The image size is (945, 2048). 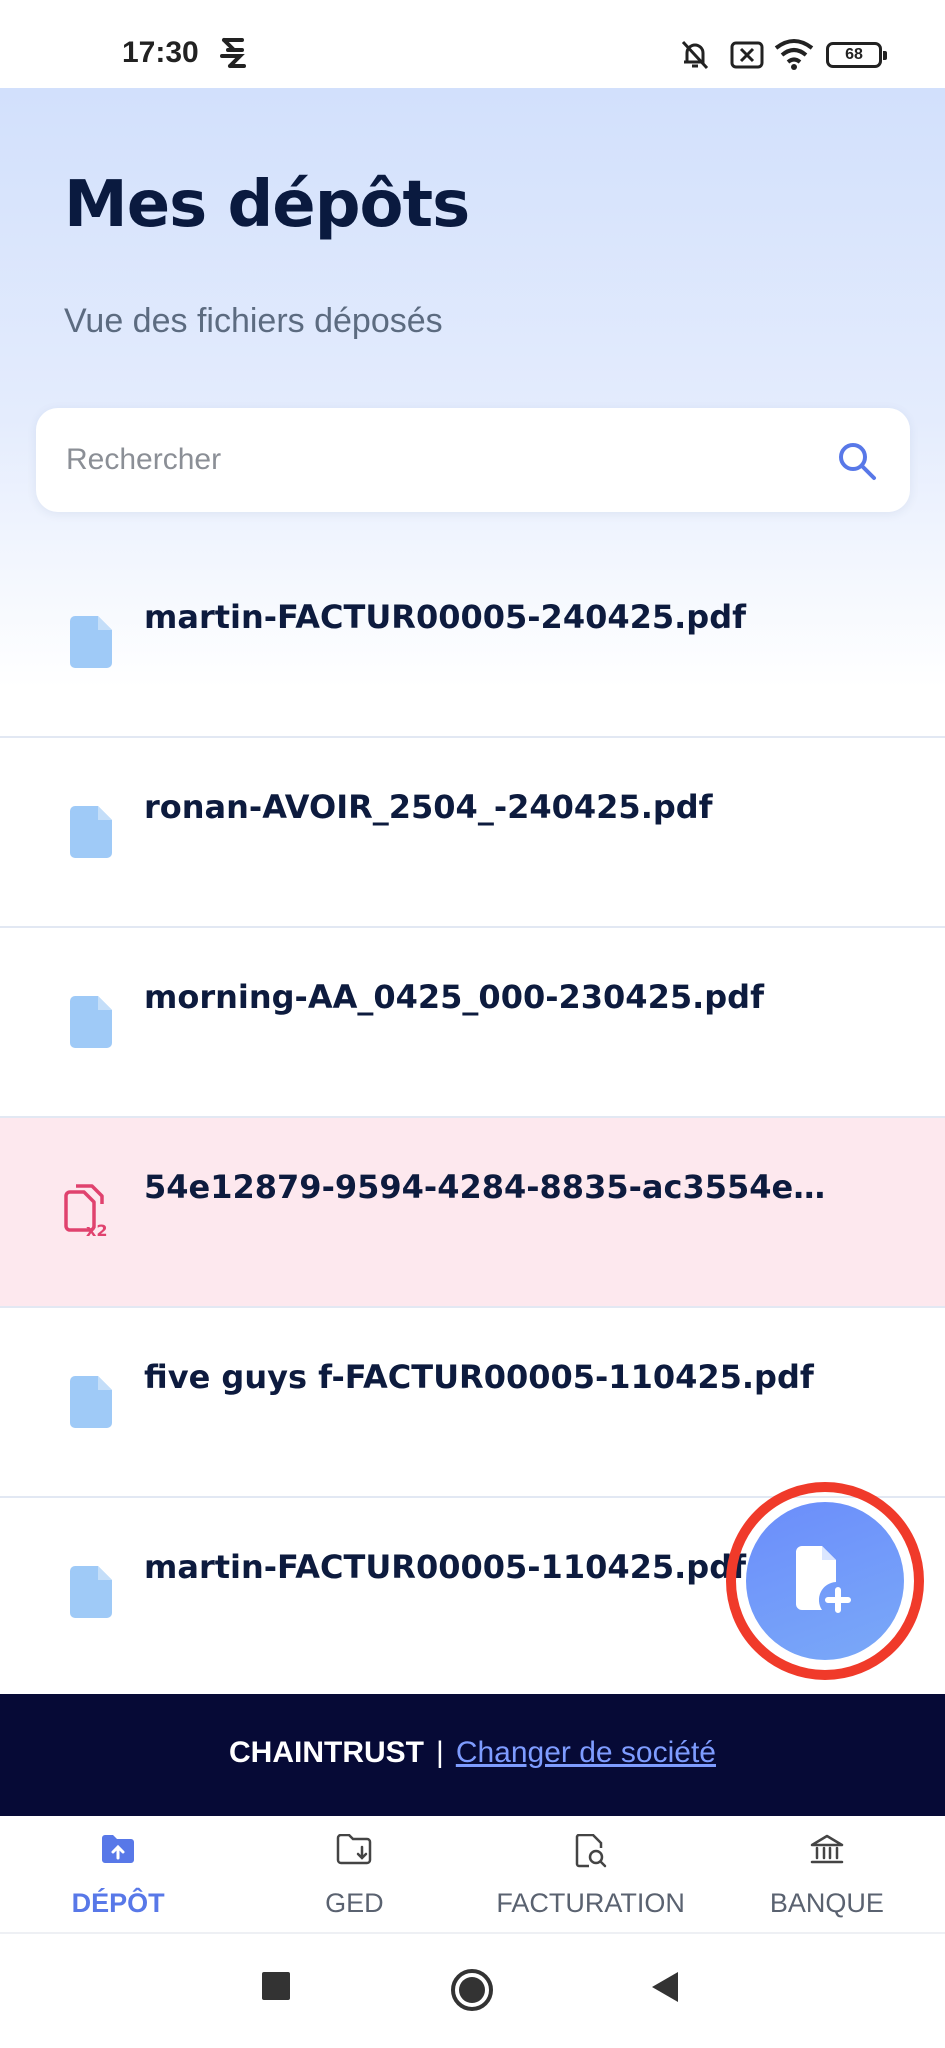 What do you see at coordinates (428, 807) in the screenshot?
I see `file-name: ronan-AVOIR_2504_-240425.pdf` at bounding box center [428, 807].